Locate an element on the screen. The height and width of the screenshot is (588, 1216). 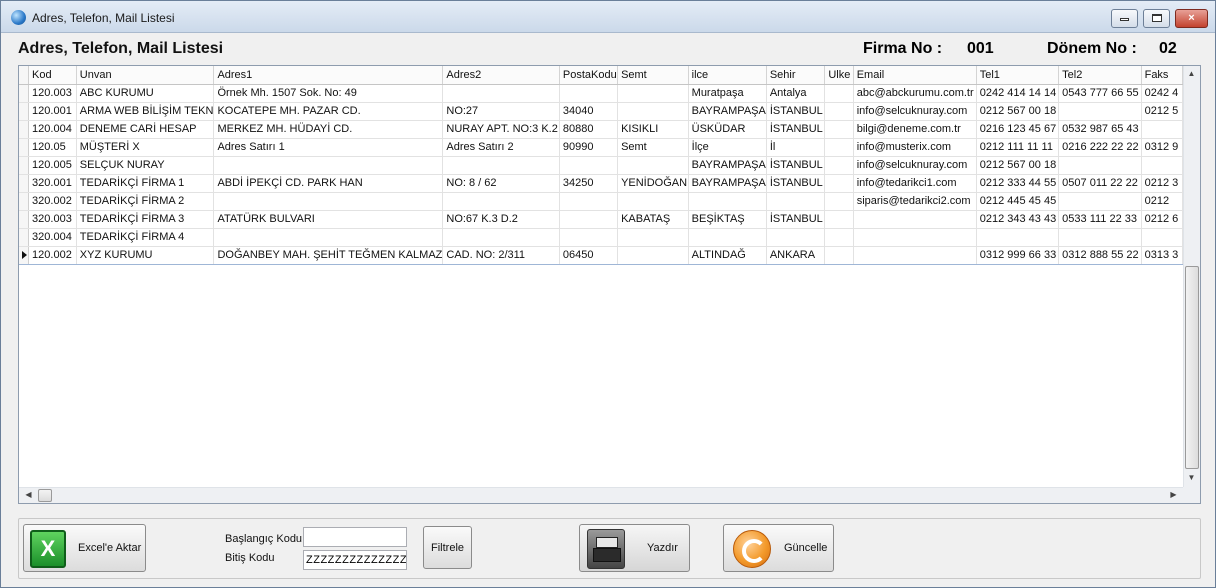
scroll-right-icon: ▶ is located at coordinates (1173, 494).